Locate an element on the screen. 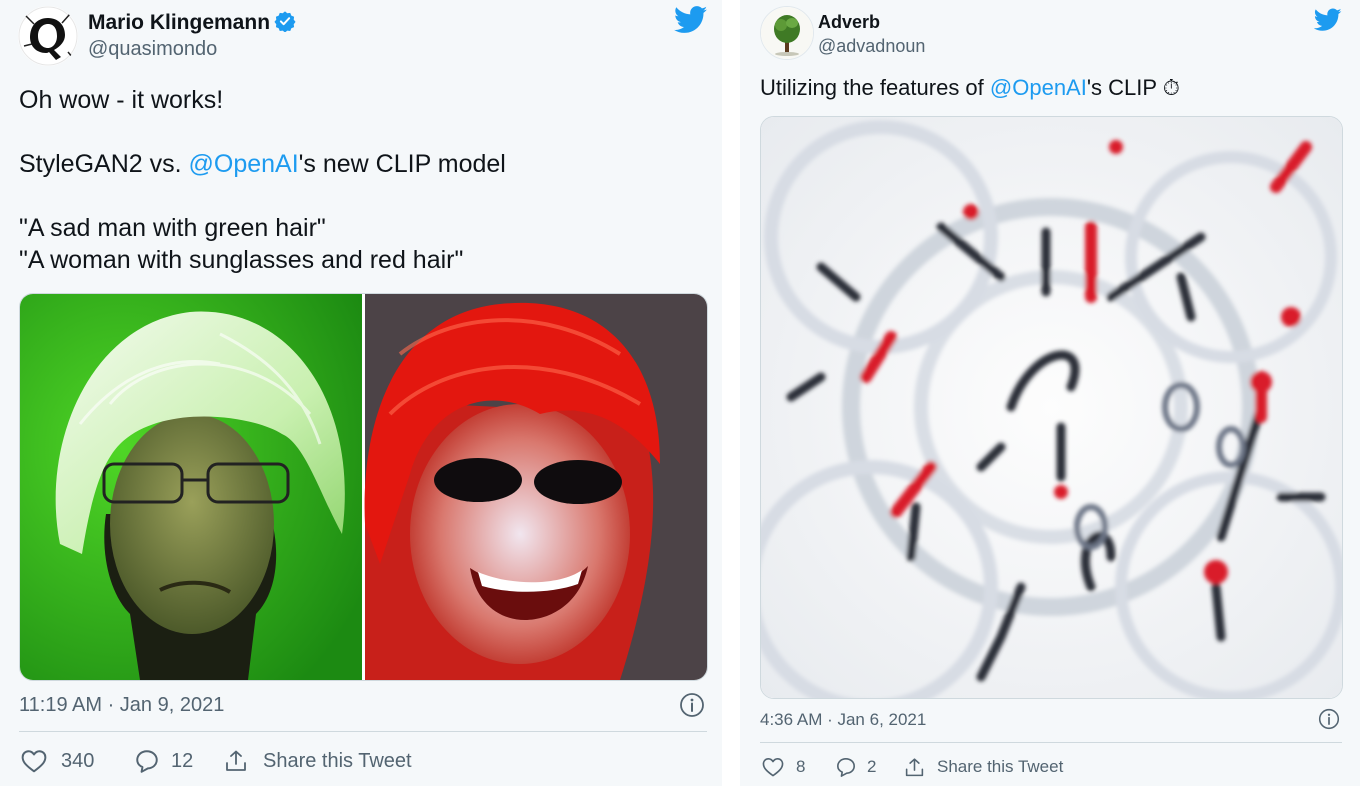 This screenshot has width=1360, height=792. author-name-text: Mario Klingemann is located at coordinates (179, 22).